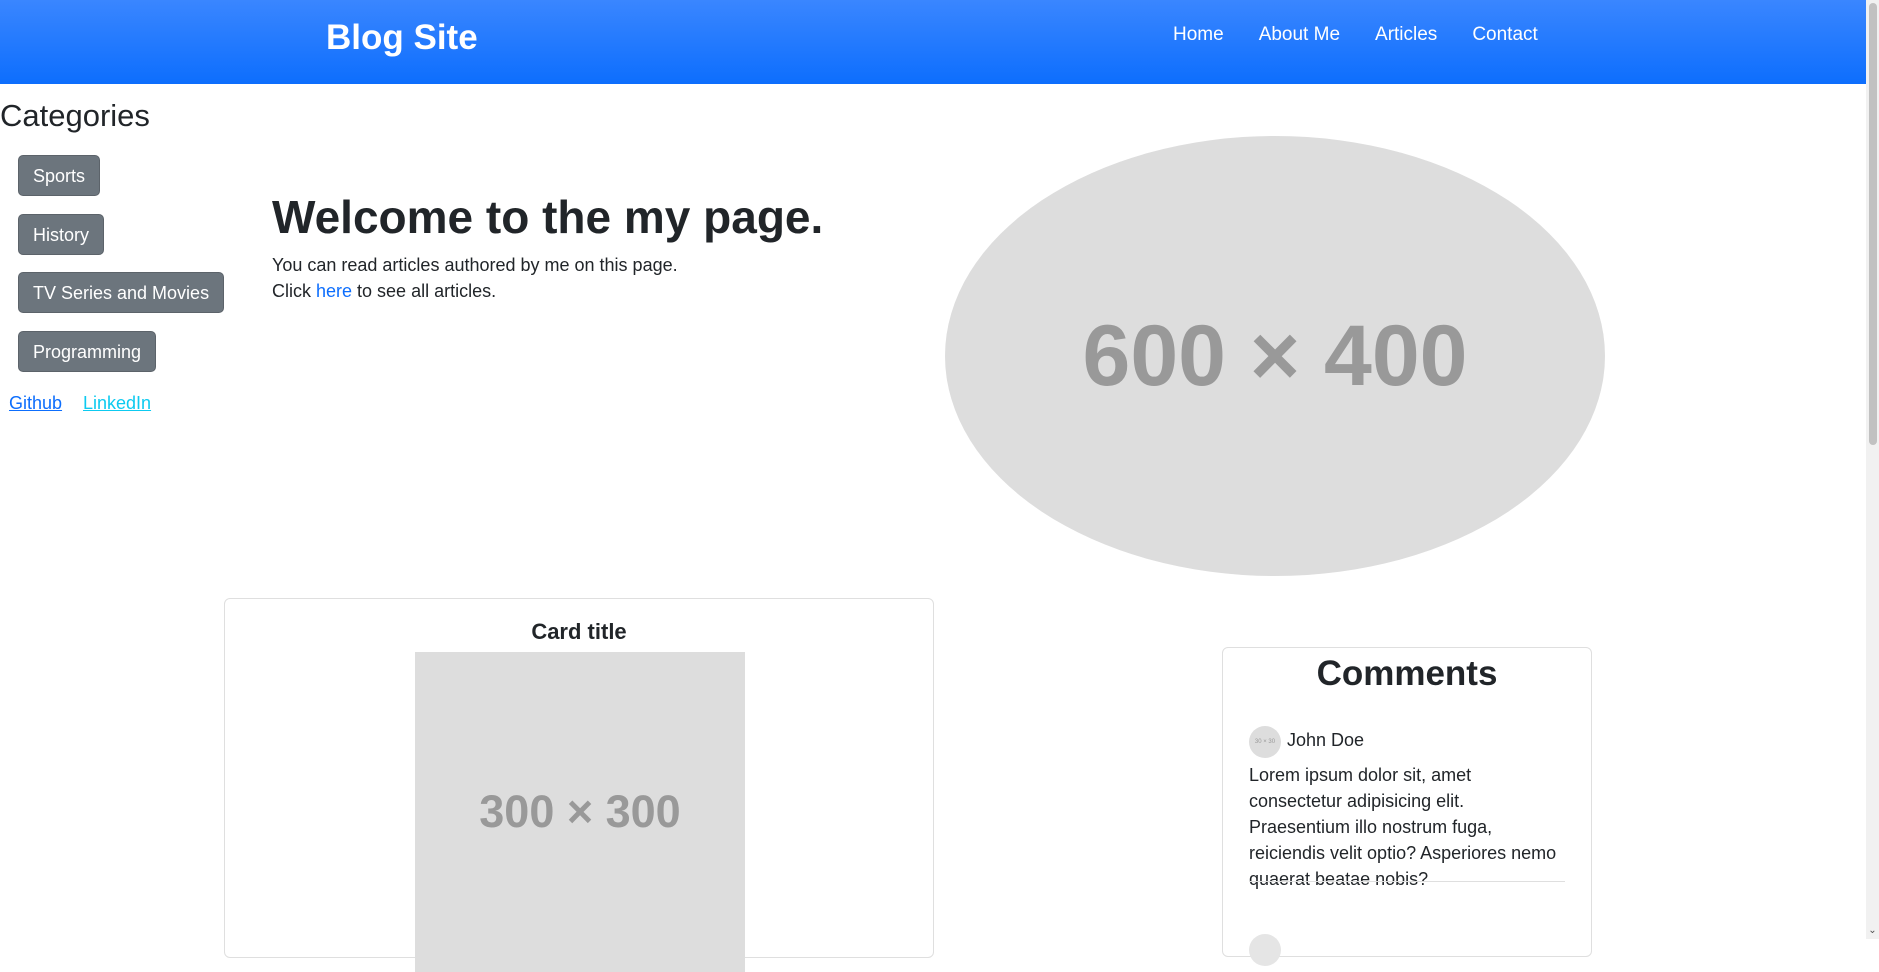 The image size is (1879, 972). Describe the element at coordinates (121, 292) in the screenshot. I see `category-button-tv-series-movies: TV Series and Movies` at that location.